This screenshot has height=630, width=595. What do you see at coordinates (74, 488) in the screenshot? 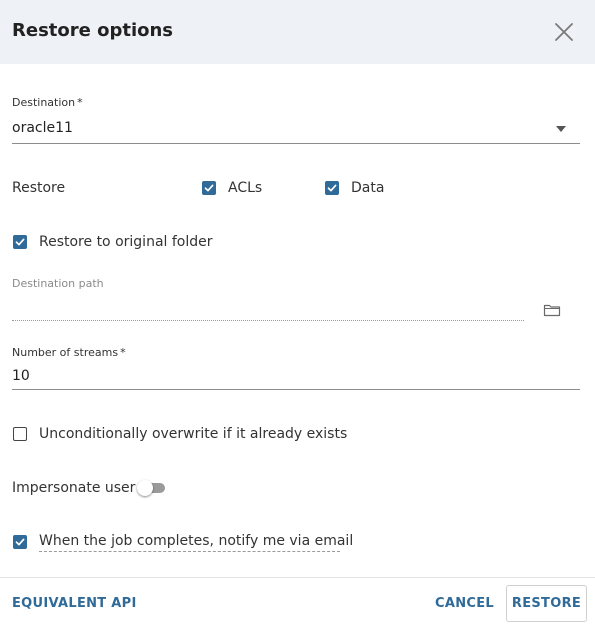
I see `impersonate-label: Impersonate user` at bounding box center [74, 488].